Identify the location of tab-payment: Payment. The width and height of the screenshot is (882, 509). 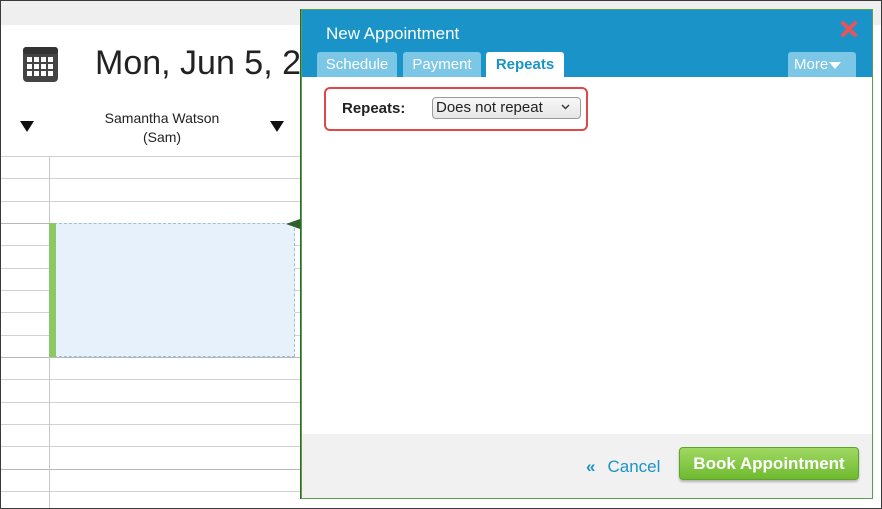
(442, 64).